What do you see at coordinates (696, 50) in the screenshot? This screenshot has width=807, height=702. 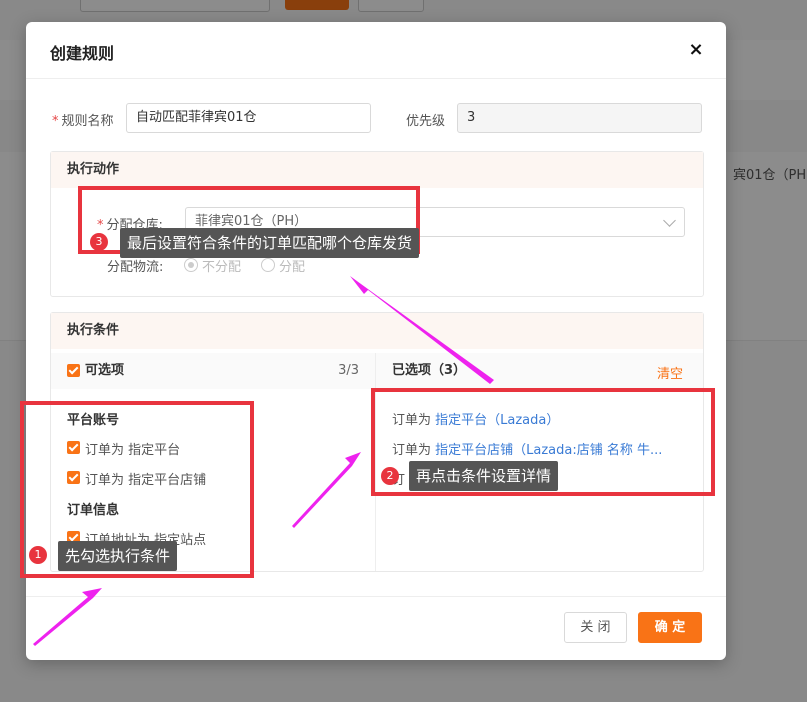 I see `close-icon: ×` at bounding box center [696, 50].